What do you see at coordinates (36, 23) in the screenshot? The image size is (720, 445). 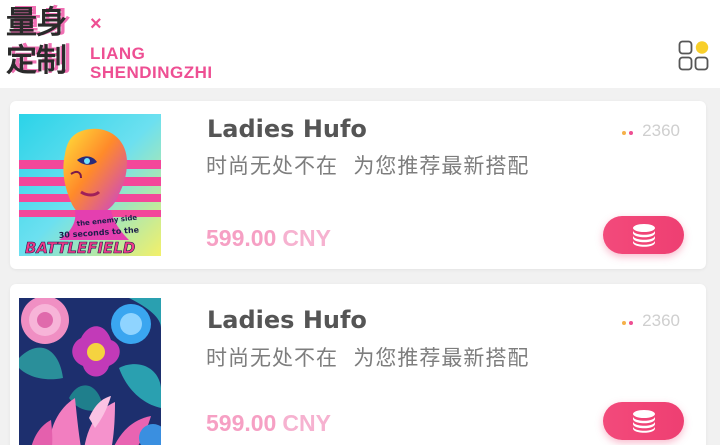 I see `logo-line-1-text: 量身` at bounding box center [36, 23].